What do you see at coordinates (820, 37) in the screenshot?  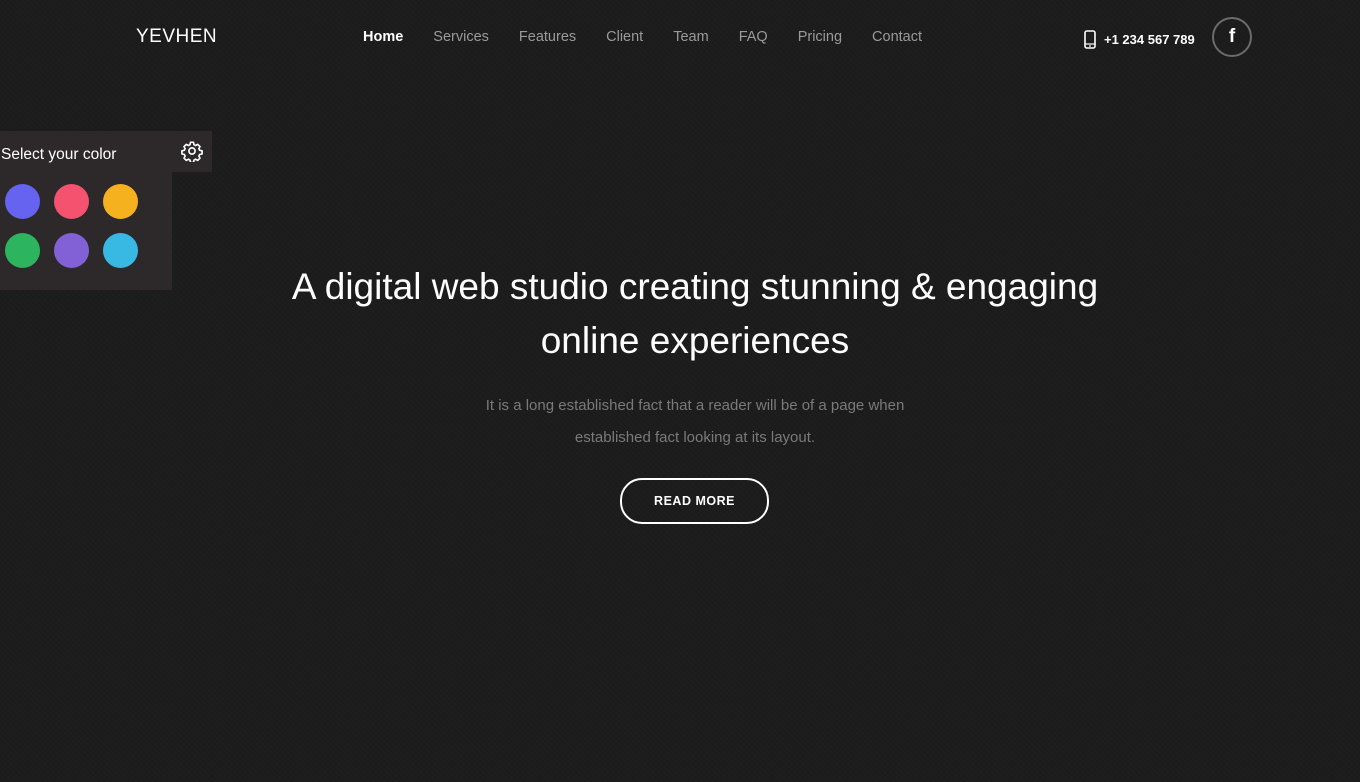 I see `nav-pricing: Pricing` at bounding box center [820, 37].